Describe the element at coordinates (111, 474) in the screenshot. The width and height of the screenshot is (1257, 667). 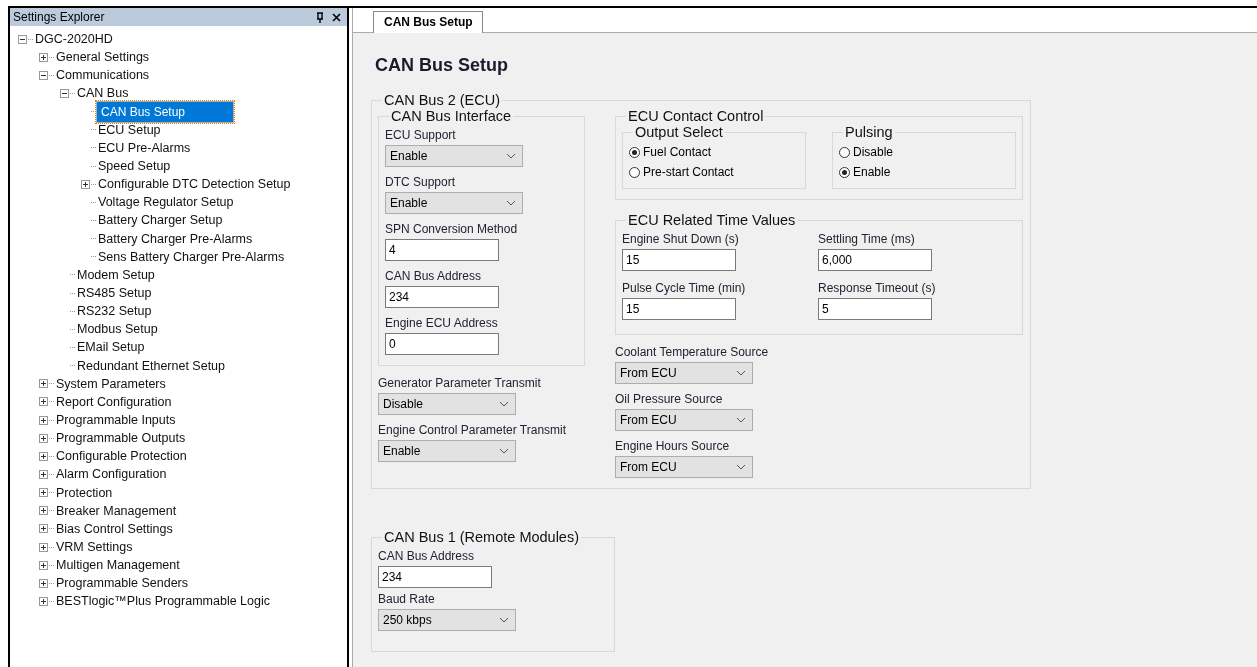
I see `tree-item: Alarm Configuration` at that location.